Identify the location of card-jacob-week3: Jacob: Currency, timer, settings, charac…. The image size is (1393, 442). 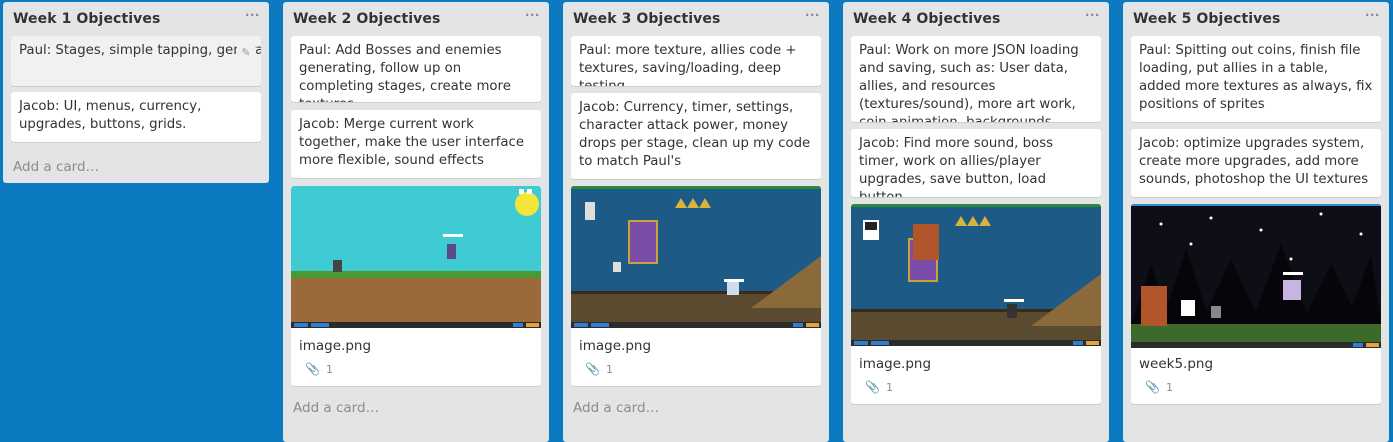
(696, 136).